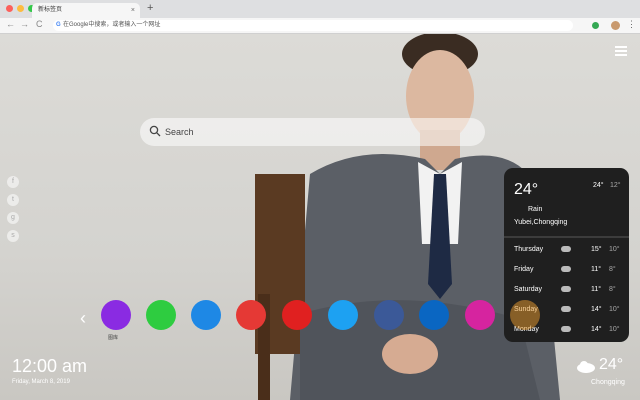  What do you see at coordinates (631, 24) in the screenshot?
I see `browser-menu-icon: ⋮` at bounding box center [631, 24].